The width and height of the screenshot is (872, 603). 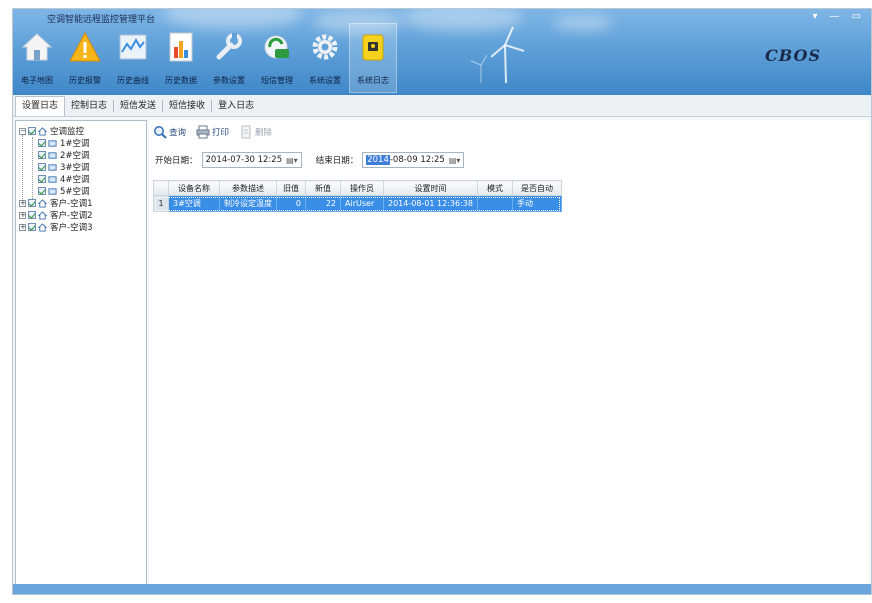 What do you see at coordinates (291, 203) in the screenshot?
I see `cell-old-value: 0` at bounding box center [291, 203].